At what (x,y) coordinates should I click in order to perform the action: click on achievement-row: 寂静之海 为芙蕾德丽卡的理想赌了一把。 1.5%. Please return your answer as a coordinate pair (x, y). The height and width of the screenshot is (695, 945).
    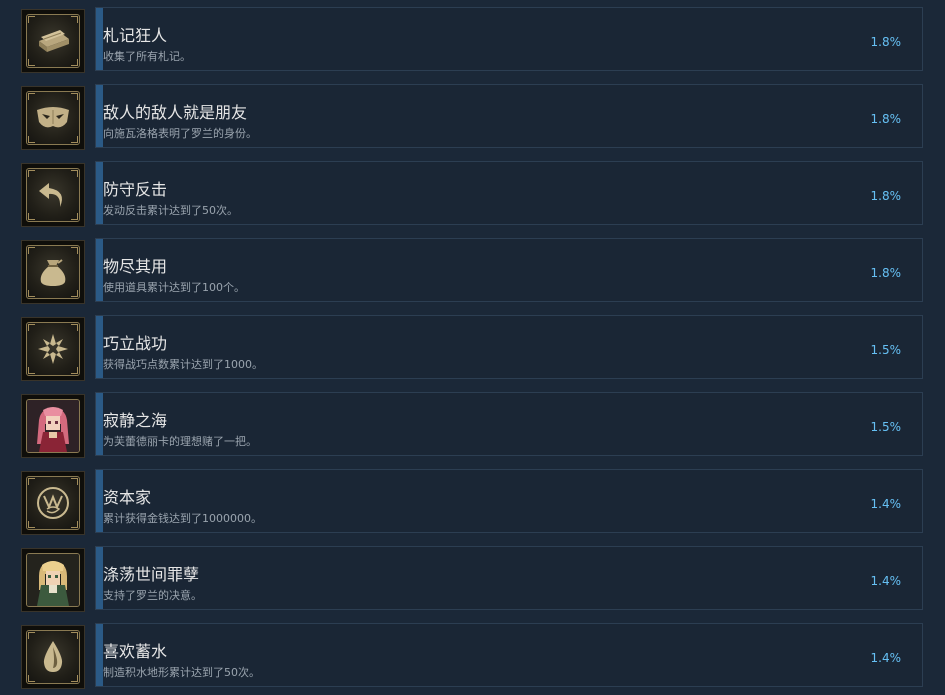
    Looking at the image, I should click on (472, 425).